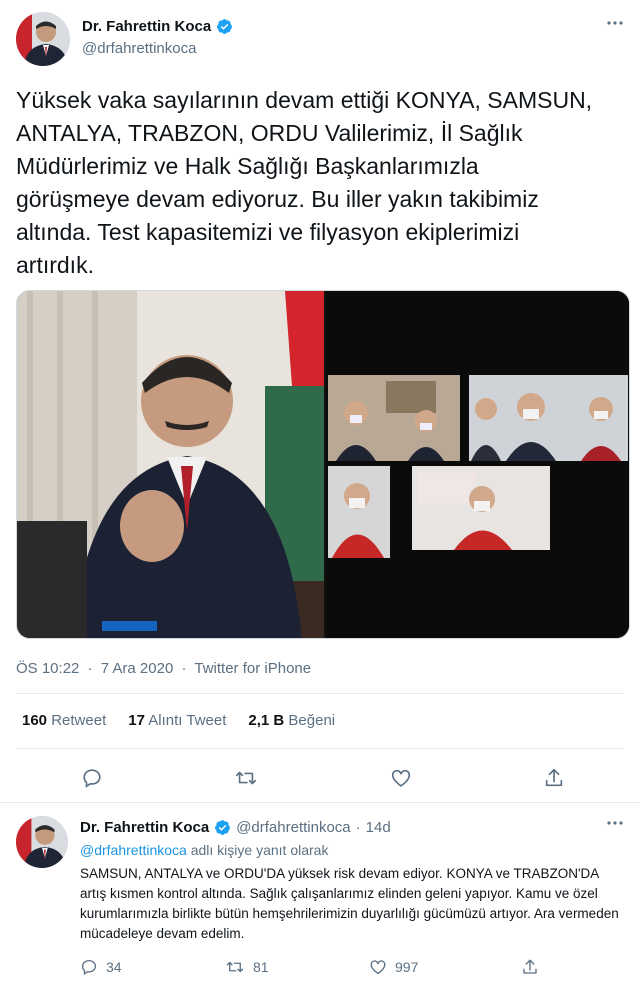 The width and height of the screenshot is (640, 985). I want to click on reply-retweet-action: 81, so click(247, 967).